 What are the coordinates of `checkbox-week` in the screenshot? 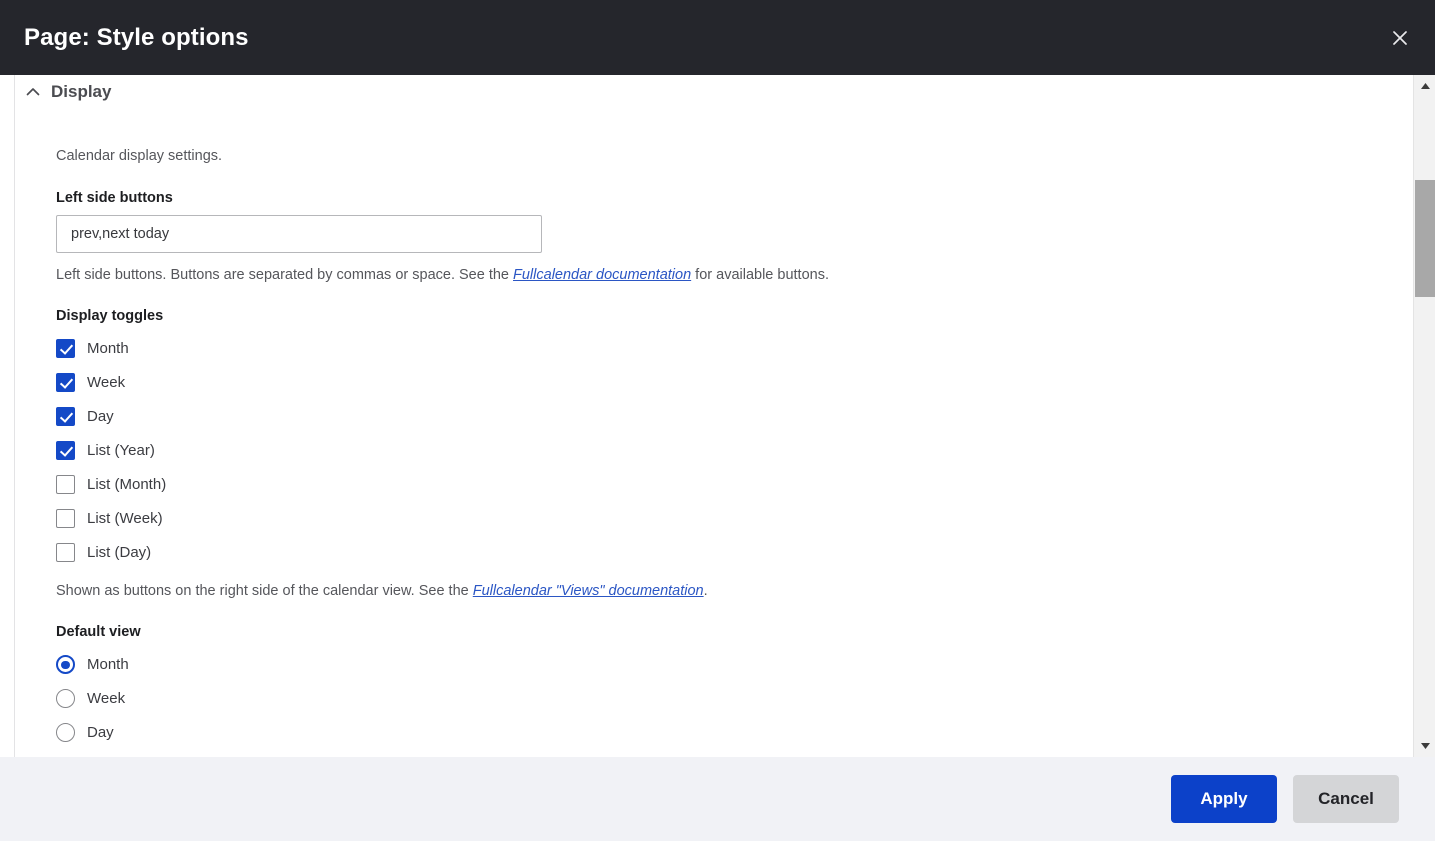 It's located at (65, 382).